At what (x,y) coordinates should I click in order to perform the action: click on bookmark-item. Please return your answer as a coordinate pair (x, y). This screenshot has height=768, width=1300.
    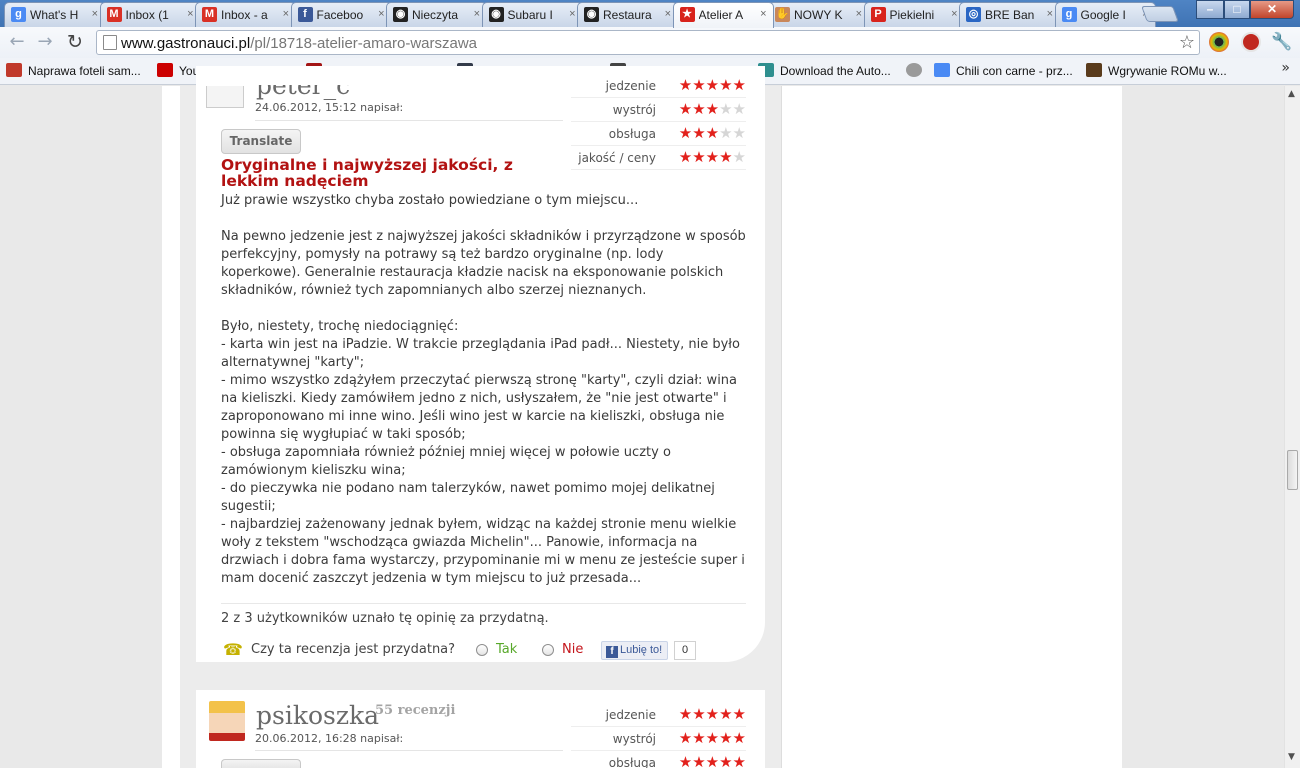
    Looking at the image, I should click on (917, 70).